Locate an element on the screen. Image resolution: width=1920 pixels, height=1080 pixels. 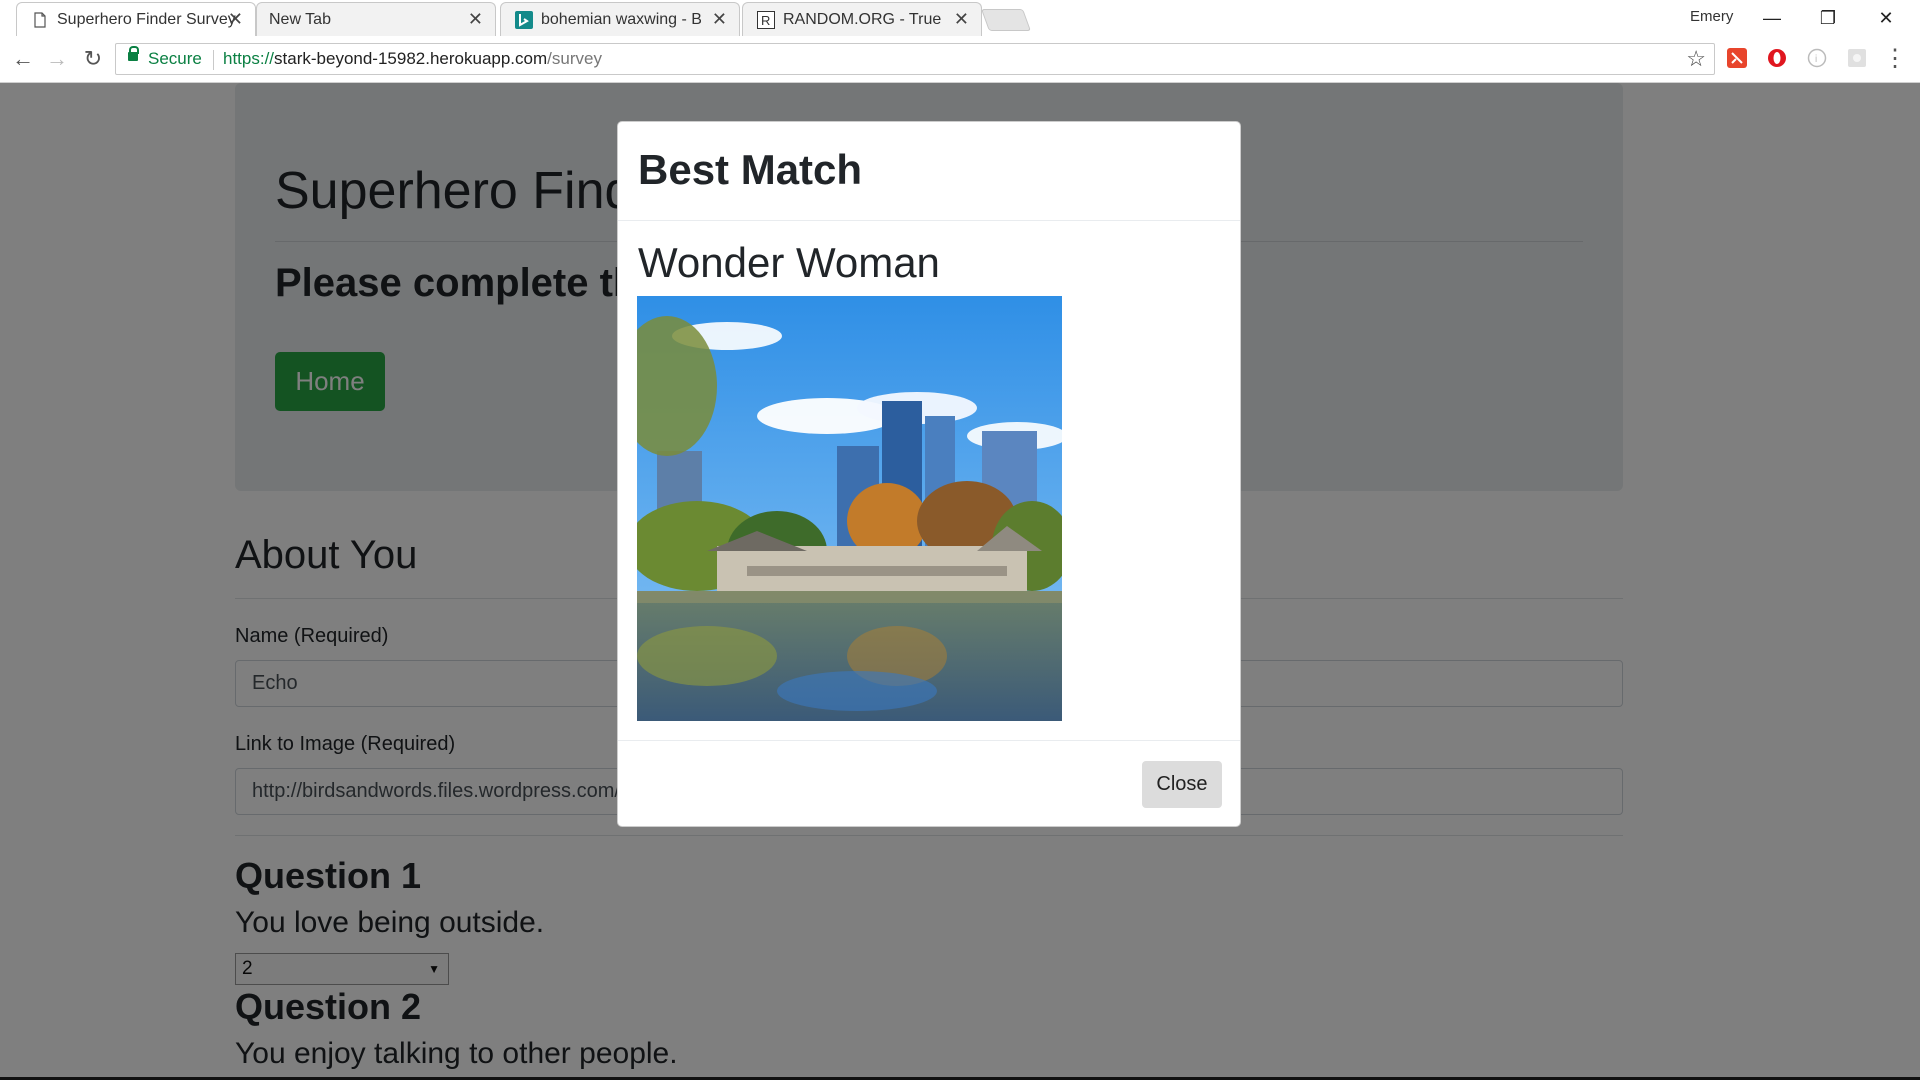
svg-text: R is located at coordinates (765, 20).